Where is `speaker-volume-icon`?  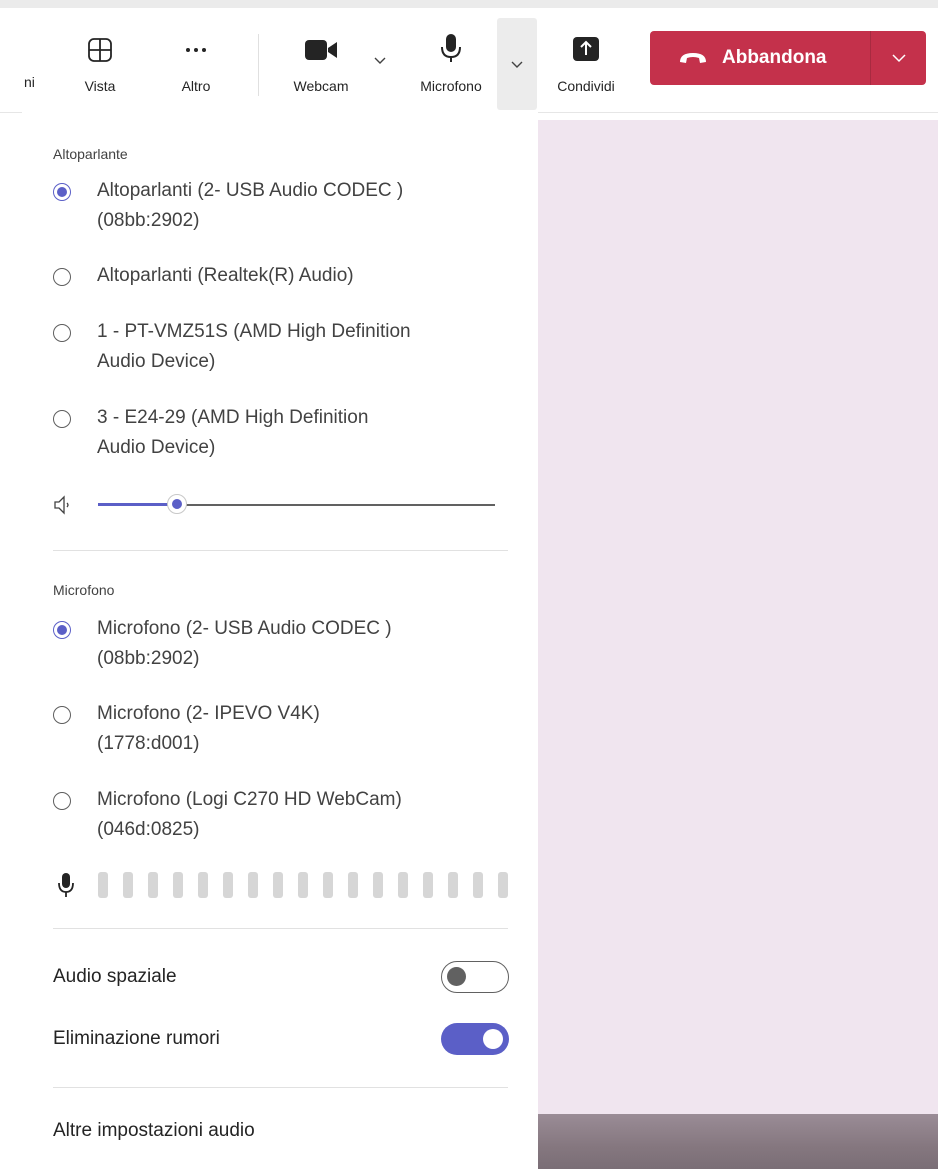 speaker-volume-icon is located at coordinates (61, 505).